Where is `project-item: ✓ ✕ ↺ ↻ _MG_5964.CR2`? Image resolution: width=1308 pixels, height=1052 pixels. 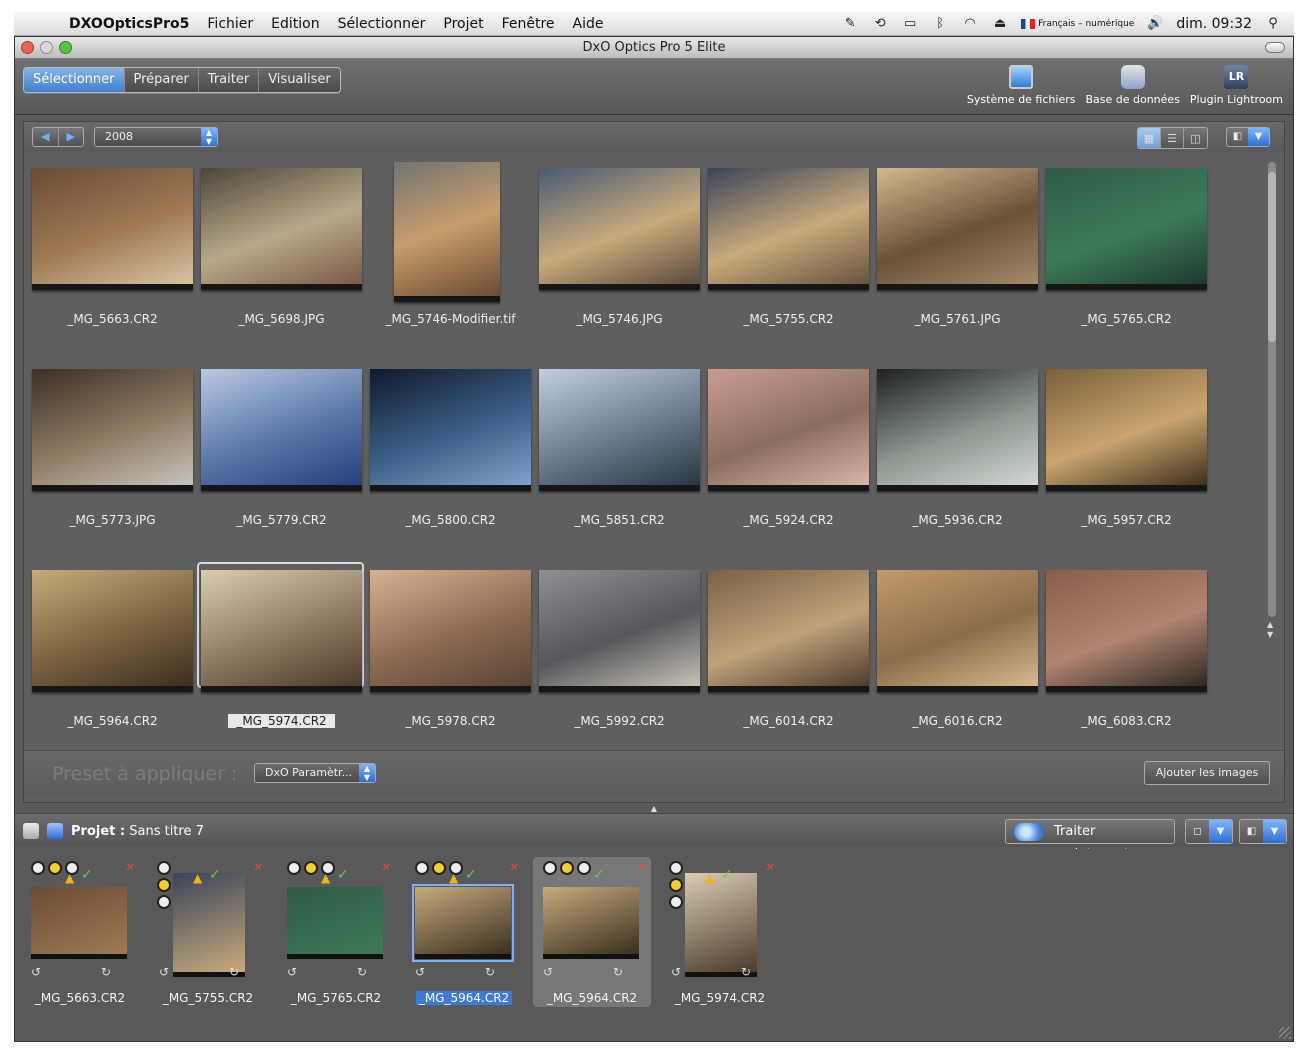
project-item: ✓ ✕ ↺ ↻ _MG_5964.CR2 is located at coordinates (592, 932).